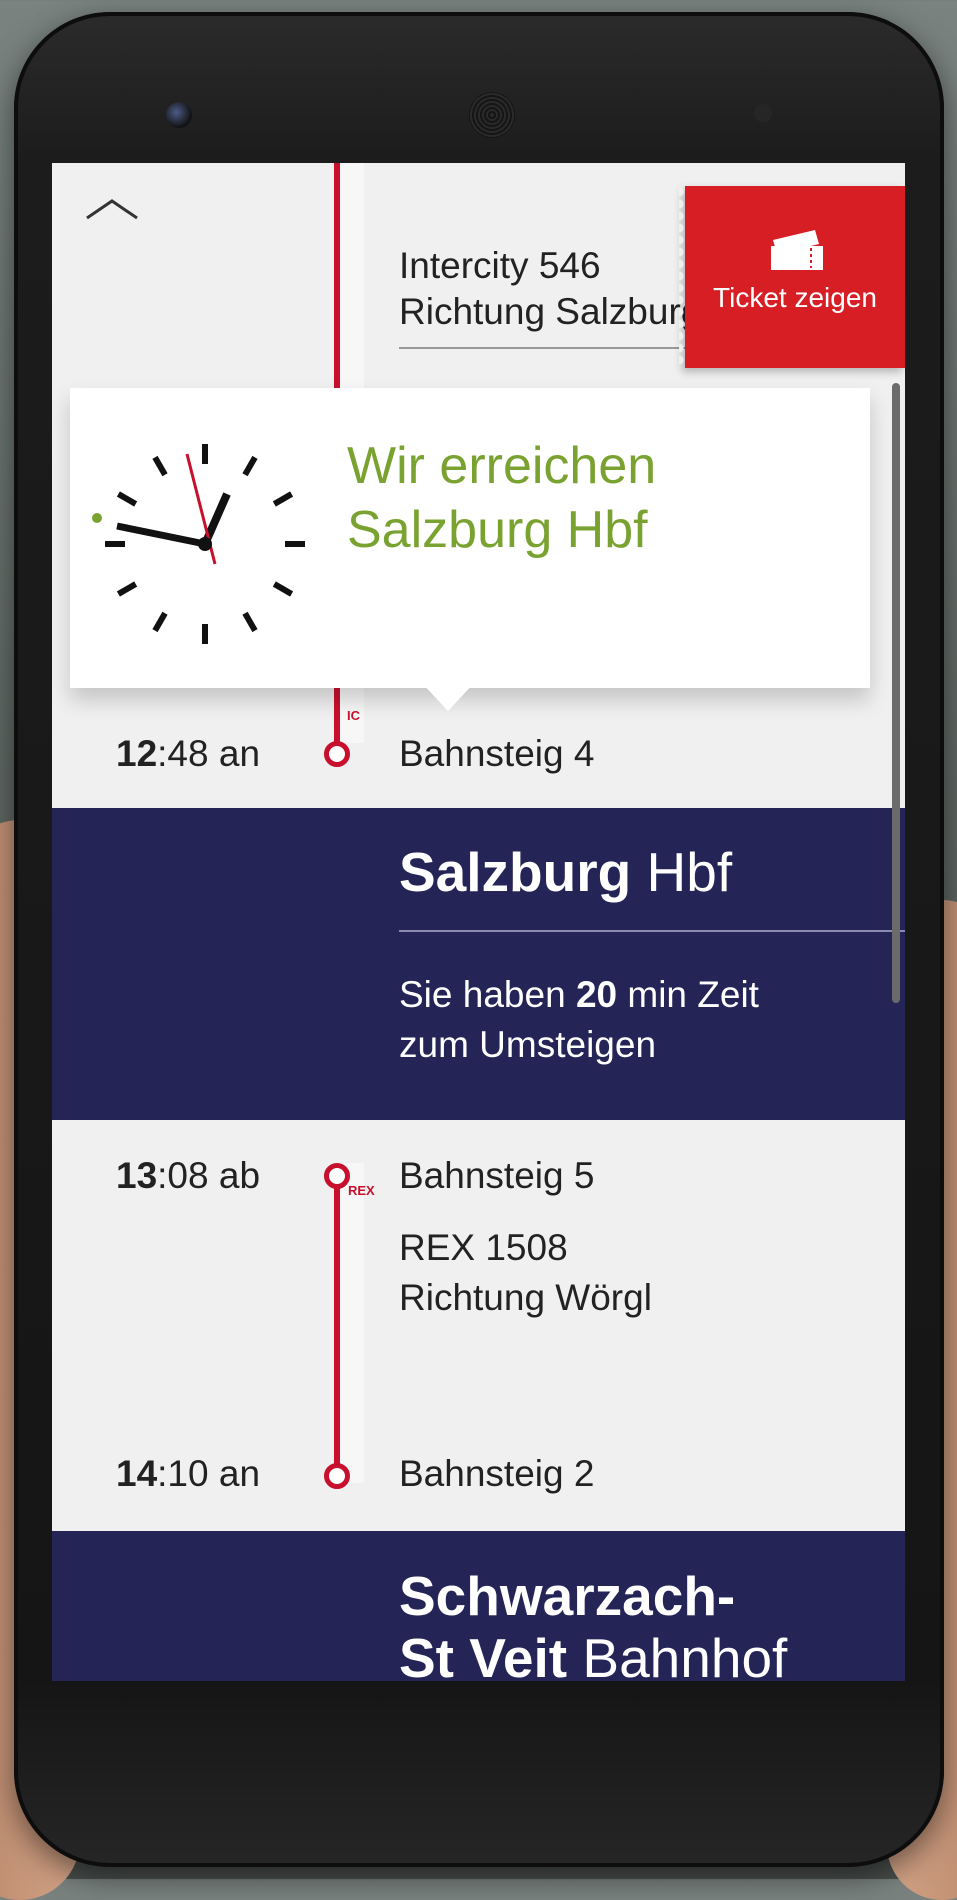 The width and height of the screenshot is (957, 1900). What do you see at coordinates (619, 1020) in the screenshot?
I see `transfer-time-info: Sie haben 20 min Zeit zum Umsteigen` at bounding box center [619, 1020].